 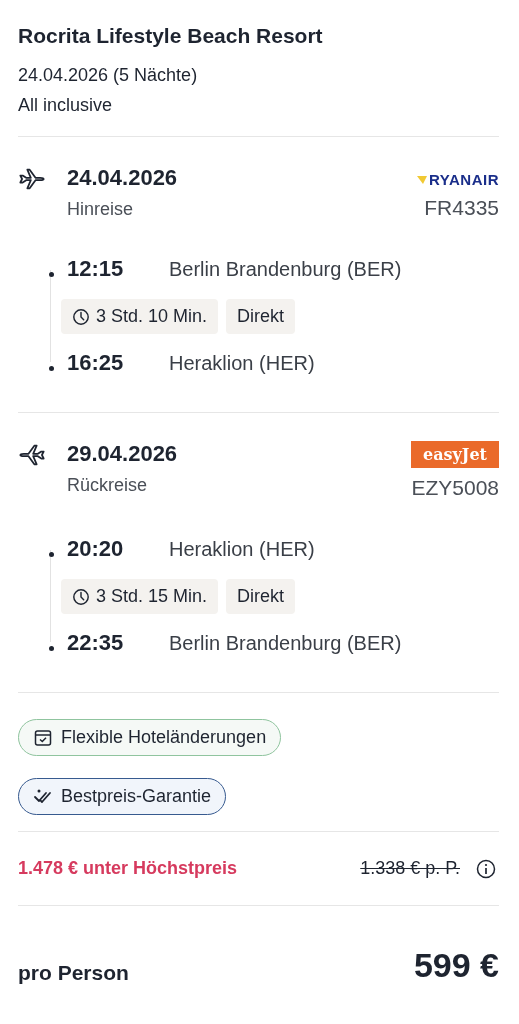 I want to click on board-type: All inclusive, so click(x=66, y=105).